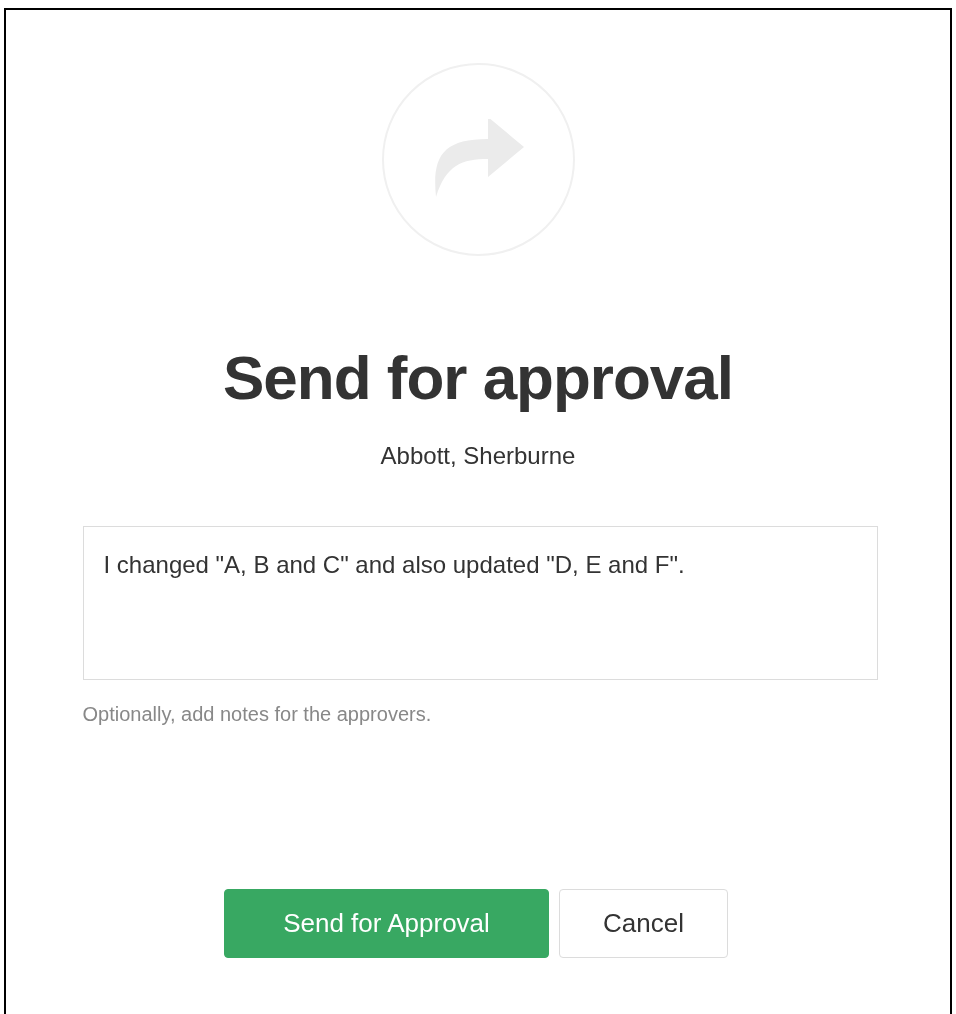  What do you see at coordinates (643, 923) in the screenshot?
I see `cancel-button: Cancel` at bounding box center [643, 923].